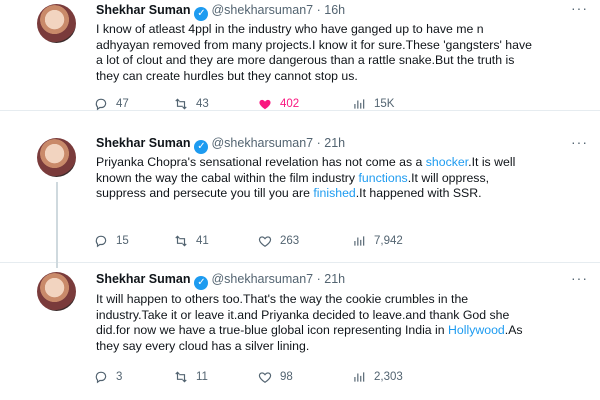 The width and height of the screenshot is (600, 400). I want to click on tweet-link: functions, so click(382, 178).